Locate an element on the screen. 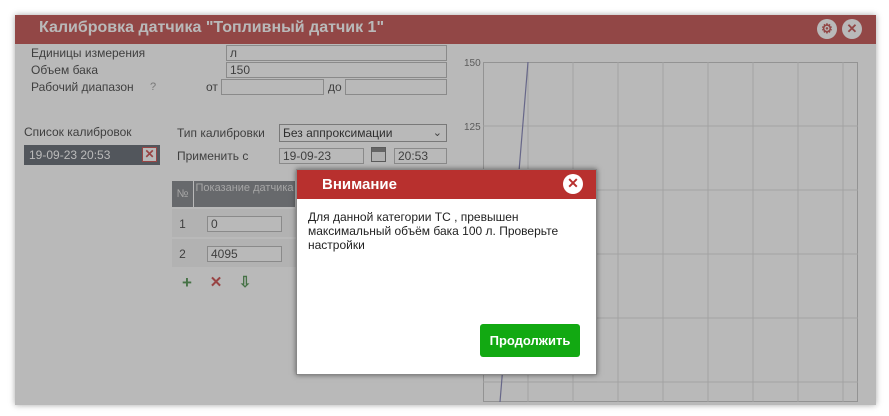 The image size is (889, 416). continue-button: Продолжить is located at coordinates (530, 340).